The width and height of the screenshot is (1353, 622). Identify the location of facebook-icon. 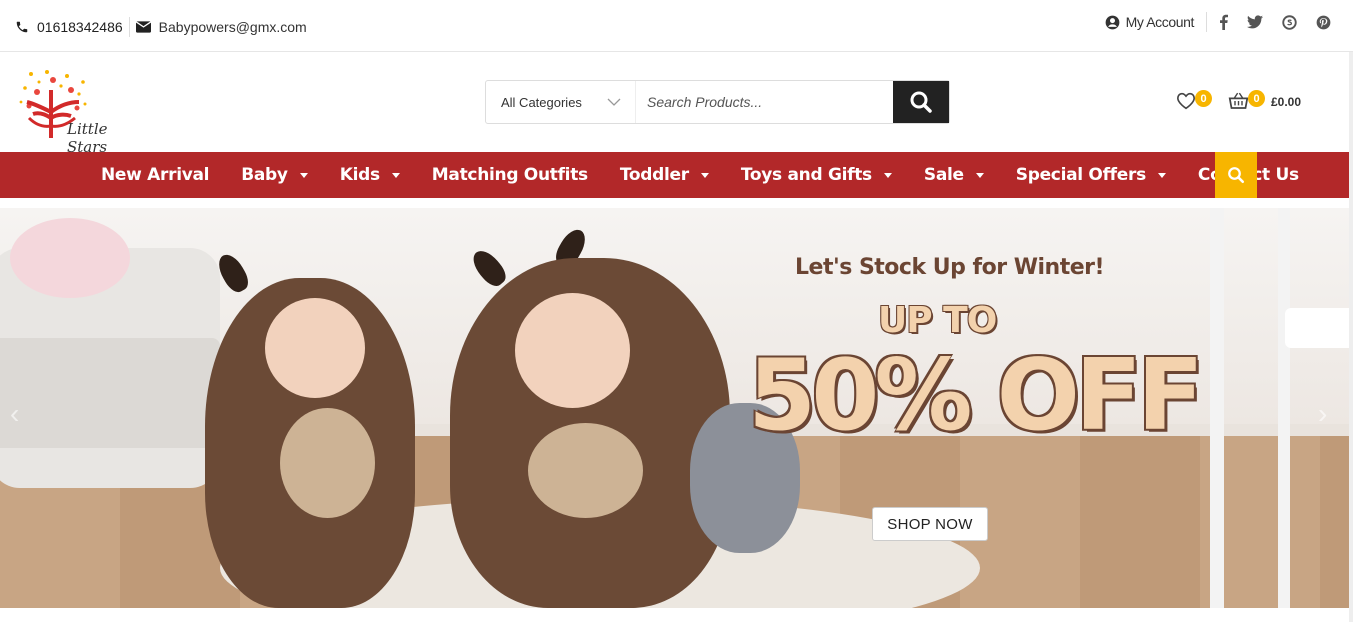
(1223, 22).